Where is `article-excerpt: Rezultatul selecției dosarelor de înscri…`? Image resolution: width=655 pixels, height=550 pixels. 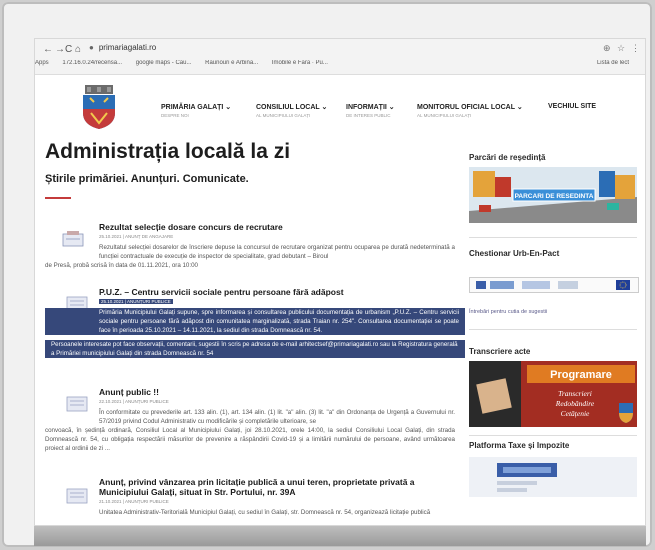
article-excerpt: Rezultatul selecției dosarelor de înscri… is located at coordinates (250, 256).